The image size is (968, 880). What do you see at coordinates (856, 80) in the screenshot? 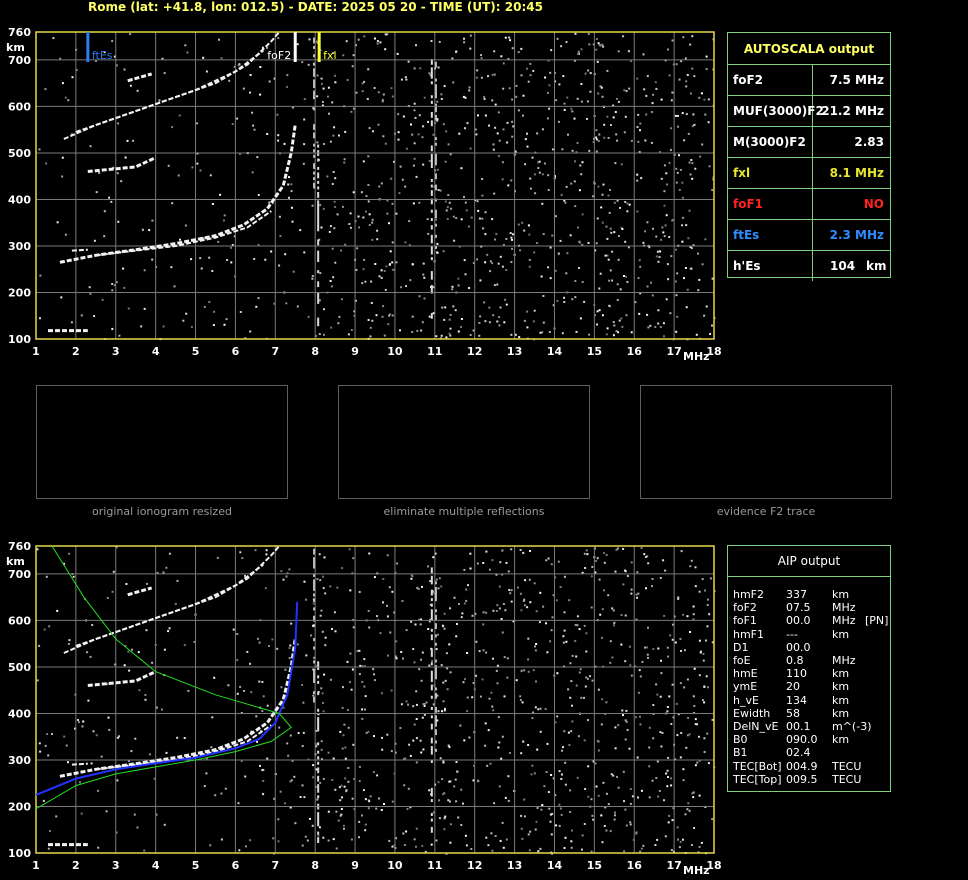
I see `autoscala-value: 7.5 MHz` at bounding box center [856, 80].